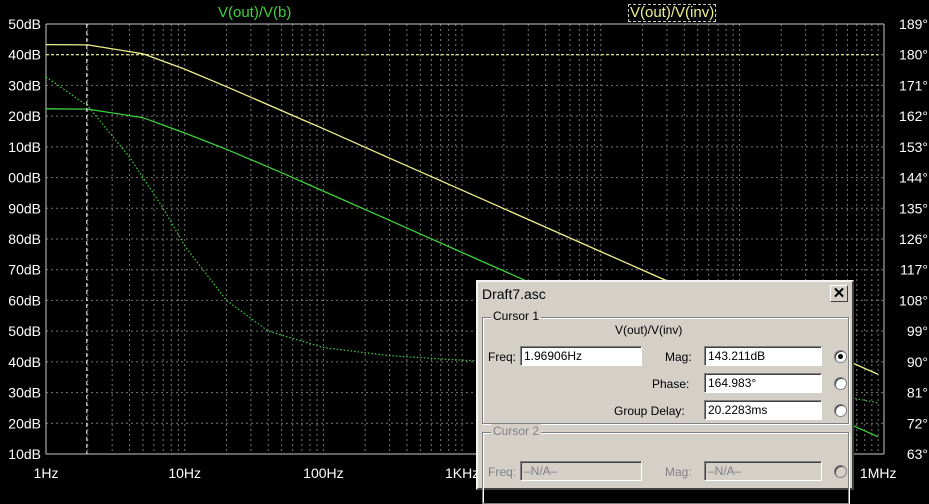 The height and width of the screenshot is (504, 929). I want to click on cursor1-phase-radio, so click(840, 383).